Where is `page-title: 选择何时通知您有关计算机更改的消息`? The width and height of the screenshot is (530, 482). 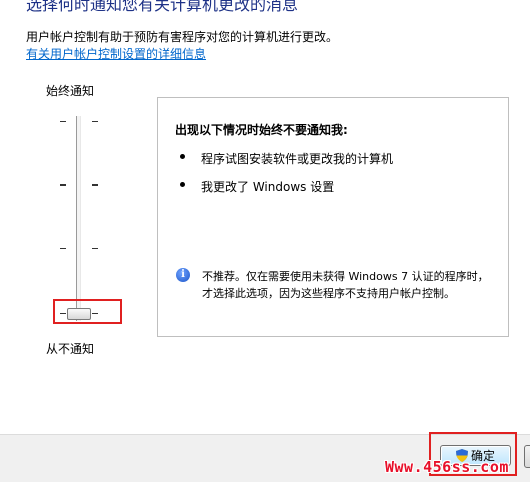
page-title: 选择何时通知您有关计算机更改的消息 is located at coordinates (162, 7).